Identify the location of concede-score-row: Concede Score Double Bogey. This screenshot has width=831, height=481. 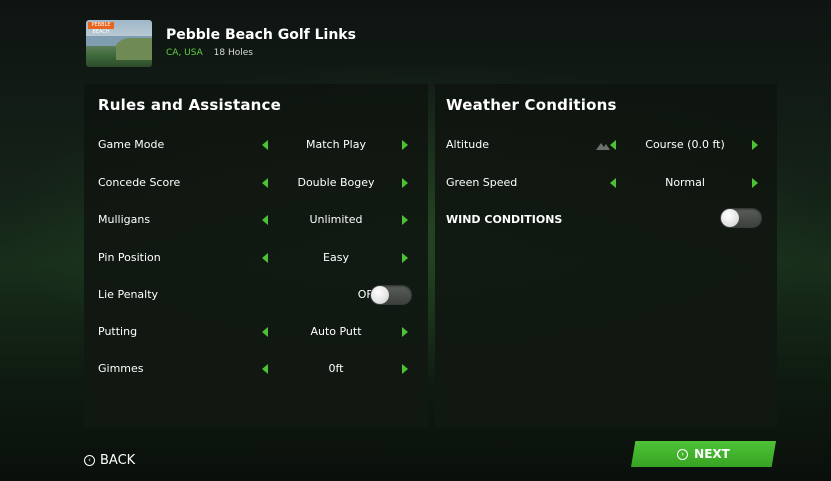
(258, 183).